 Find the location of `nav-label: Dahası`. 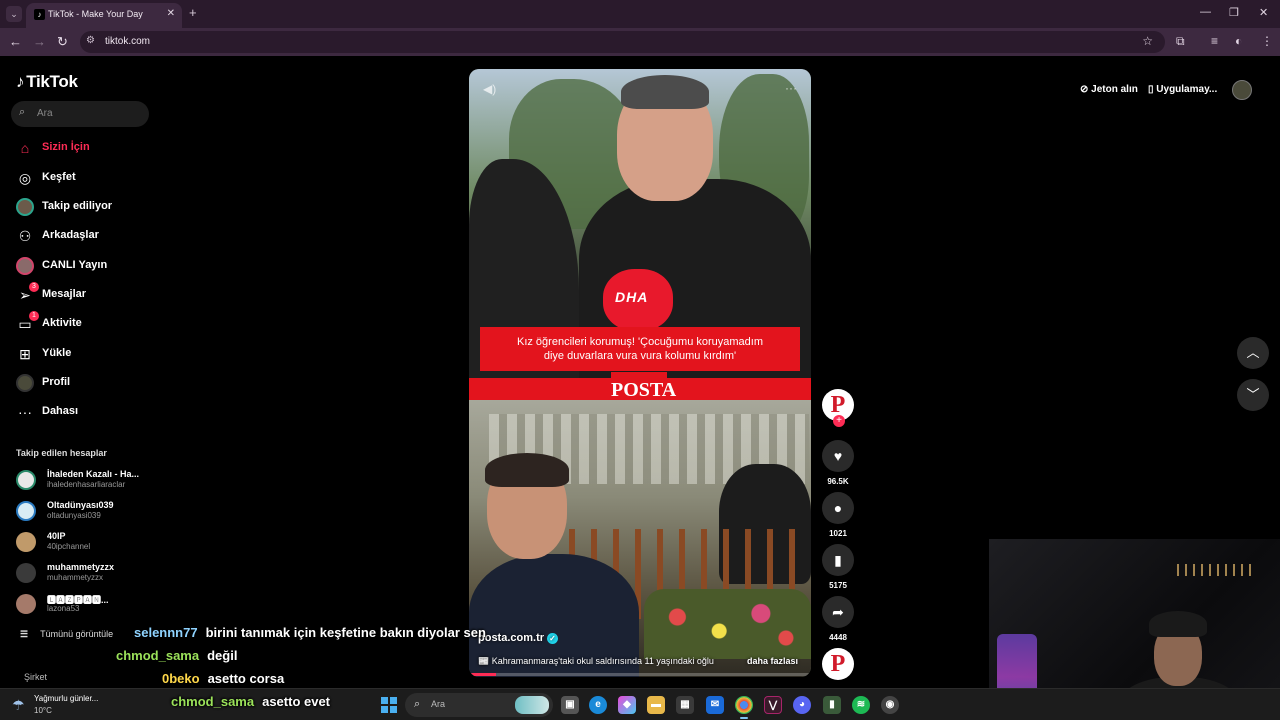

nav-label: Dahası is located at coordinates (60, 411).